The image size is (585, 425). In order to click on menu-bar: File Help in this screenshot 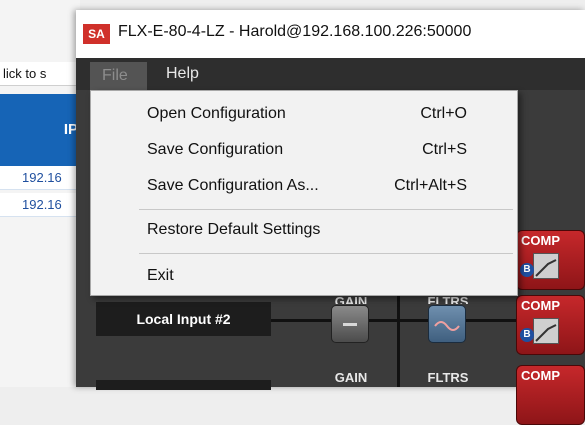, I will do `click(330, 74)`.